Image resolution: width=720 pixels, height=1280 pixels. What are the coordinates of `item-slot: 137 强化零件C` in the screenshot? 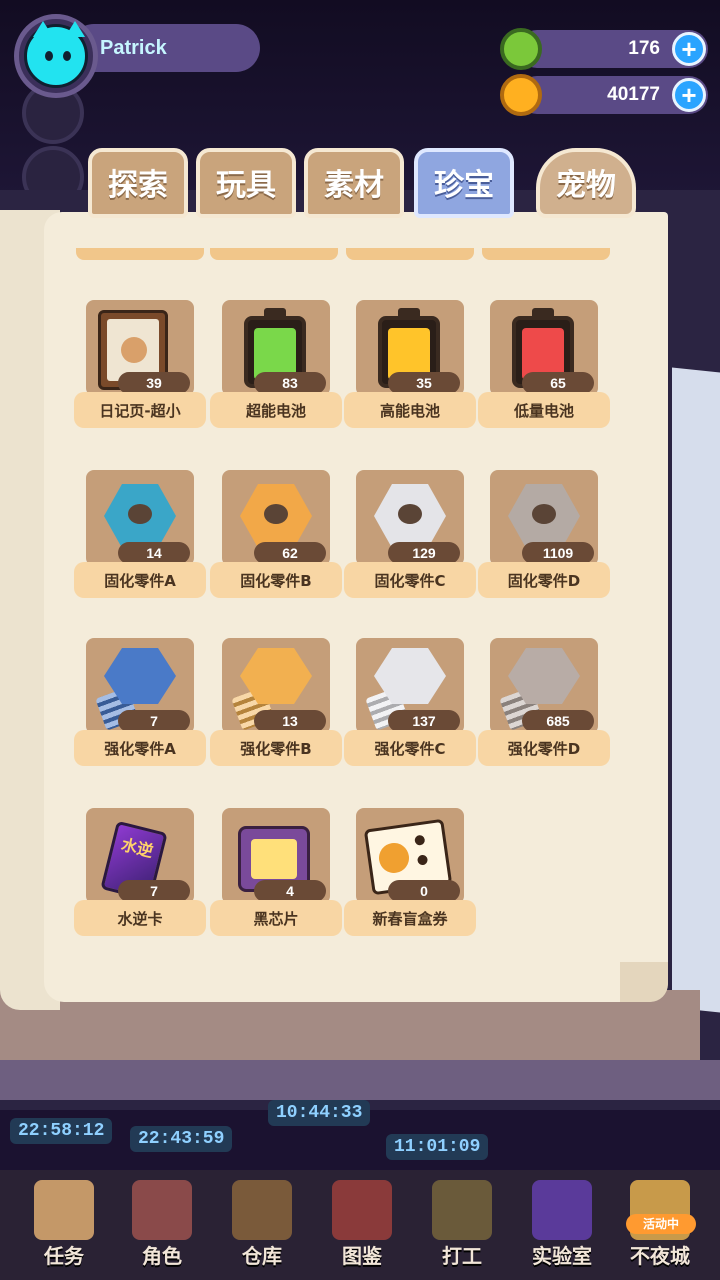 It's located at (410, 703).